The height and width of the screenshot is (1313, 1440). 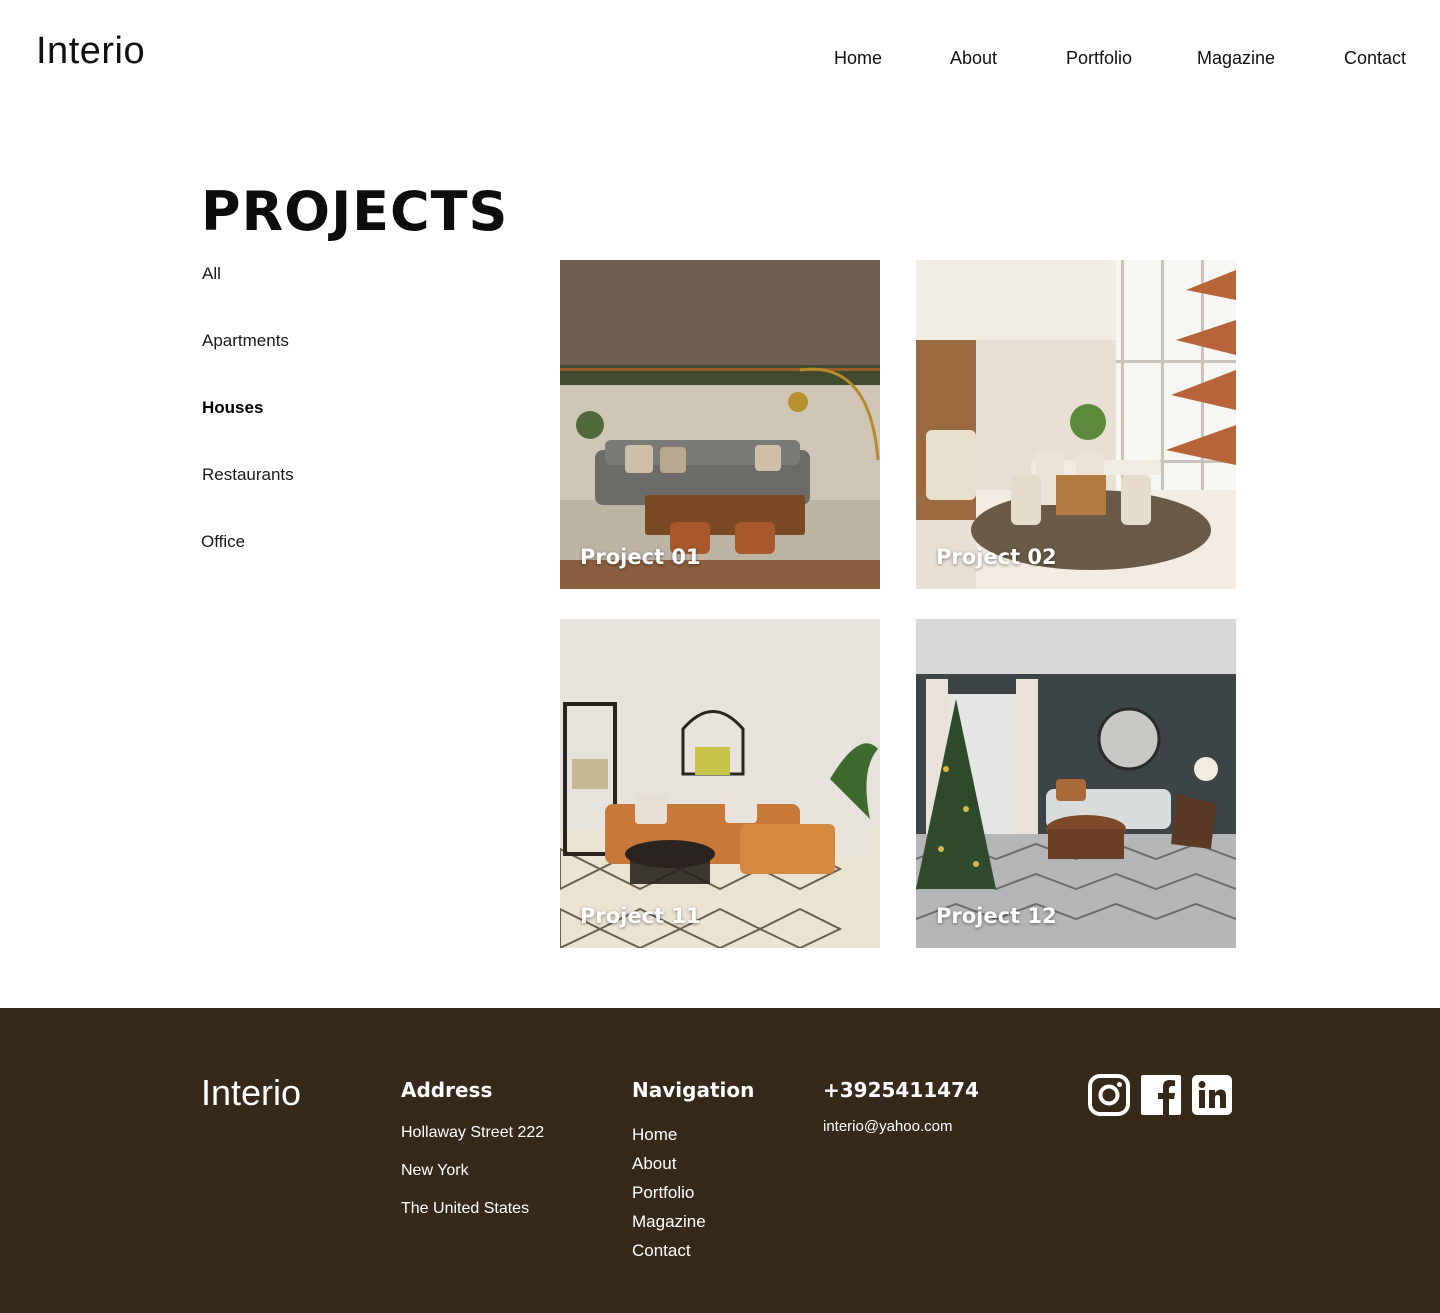 What do you see at coordinates (996, 916) in the screenshot?
I see `project-label: Project 12` at bounding box center [996, 916].